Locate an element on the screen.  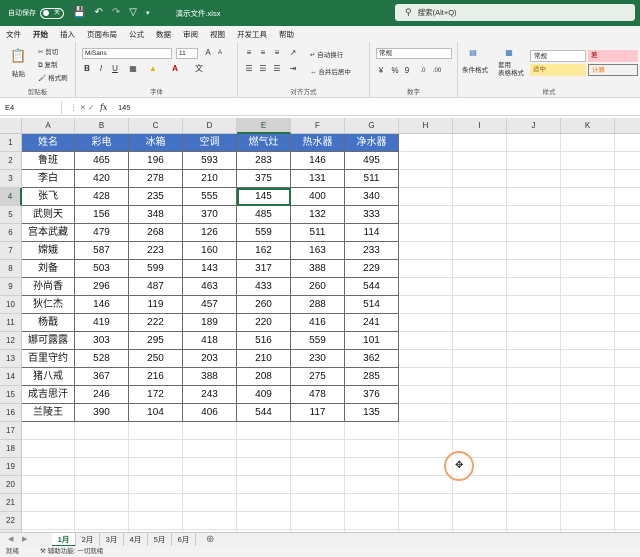
sheet-tab-4: 5月 is located at coordinates (160, 540).